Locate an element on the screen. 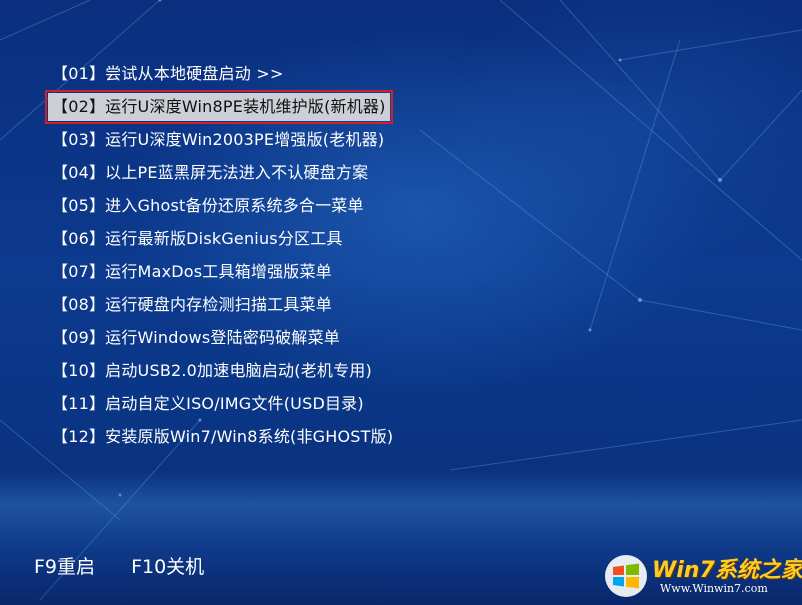 The height and width of the screenshot is (605, 802). menu-item-04: 【04】以上PE蓝黑屏无法进入不认硬盘方案 is located at coordinates (238, 175).